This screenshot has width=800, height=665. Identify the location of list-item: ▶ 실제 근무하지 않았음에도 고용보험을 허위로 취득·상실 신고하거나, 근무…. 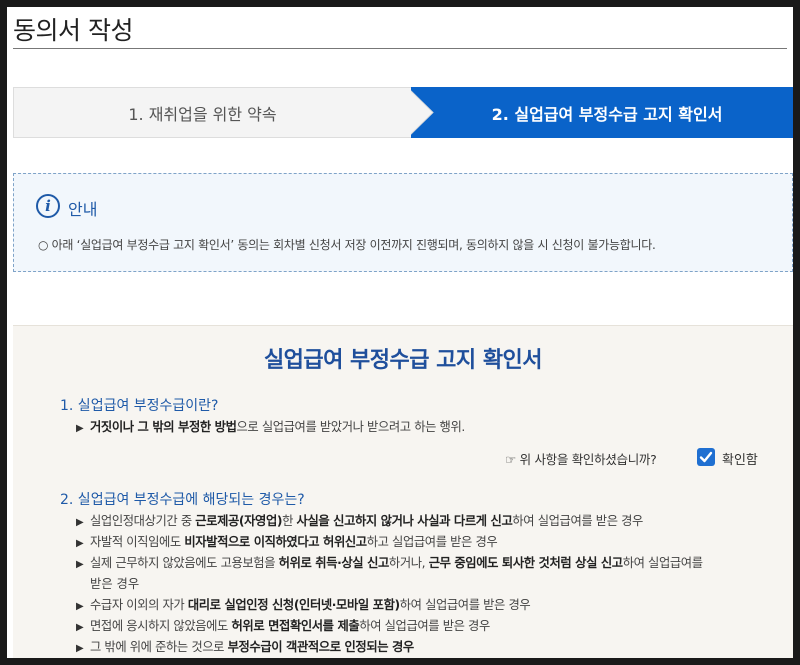
(389, 563).